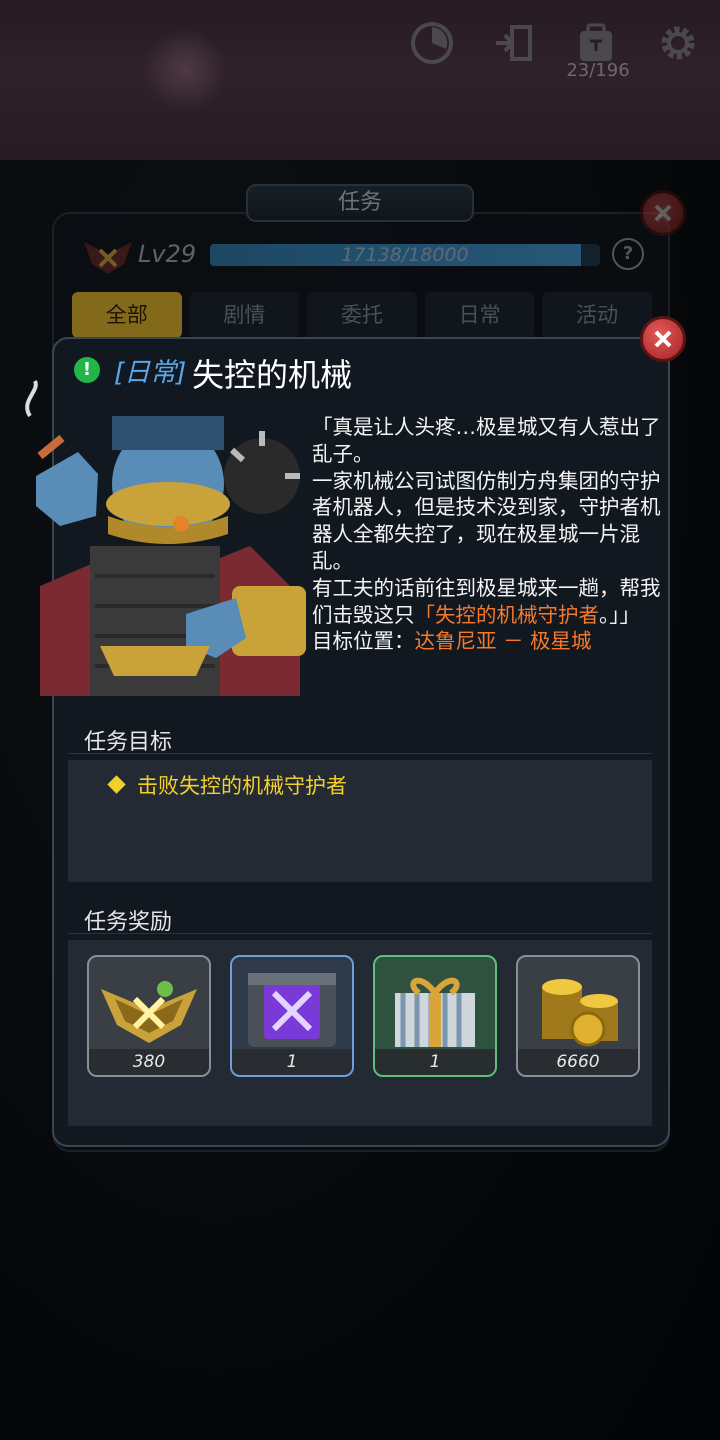 This screenshot has height=1440, width=720. I want to click on exp-medal-icon, so click(149, 1012).